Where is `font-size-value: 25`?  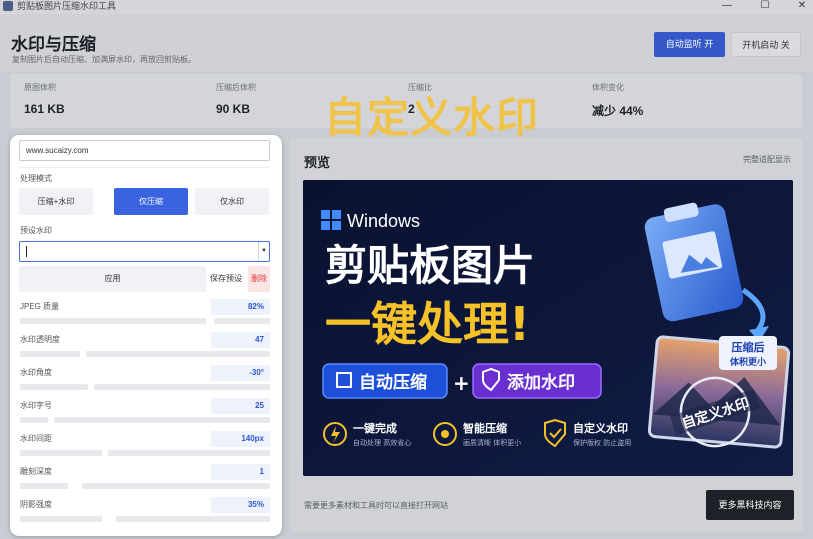 font-size-value: 25 is located at coordinates (240, 406).